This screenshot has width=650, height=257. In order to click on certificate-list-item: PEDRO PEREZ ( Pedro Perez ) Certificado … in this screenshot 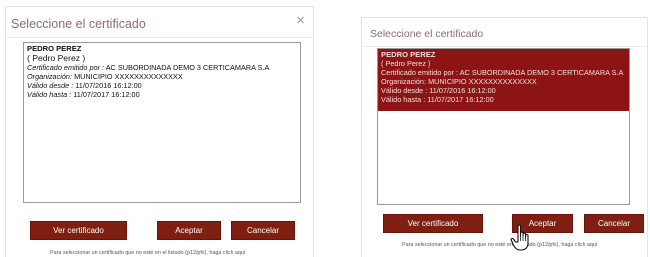, I will do `click(162, 71)`.